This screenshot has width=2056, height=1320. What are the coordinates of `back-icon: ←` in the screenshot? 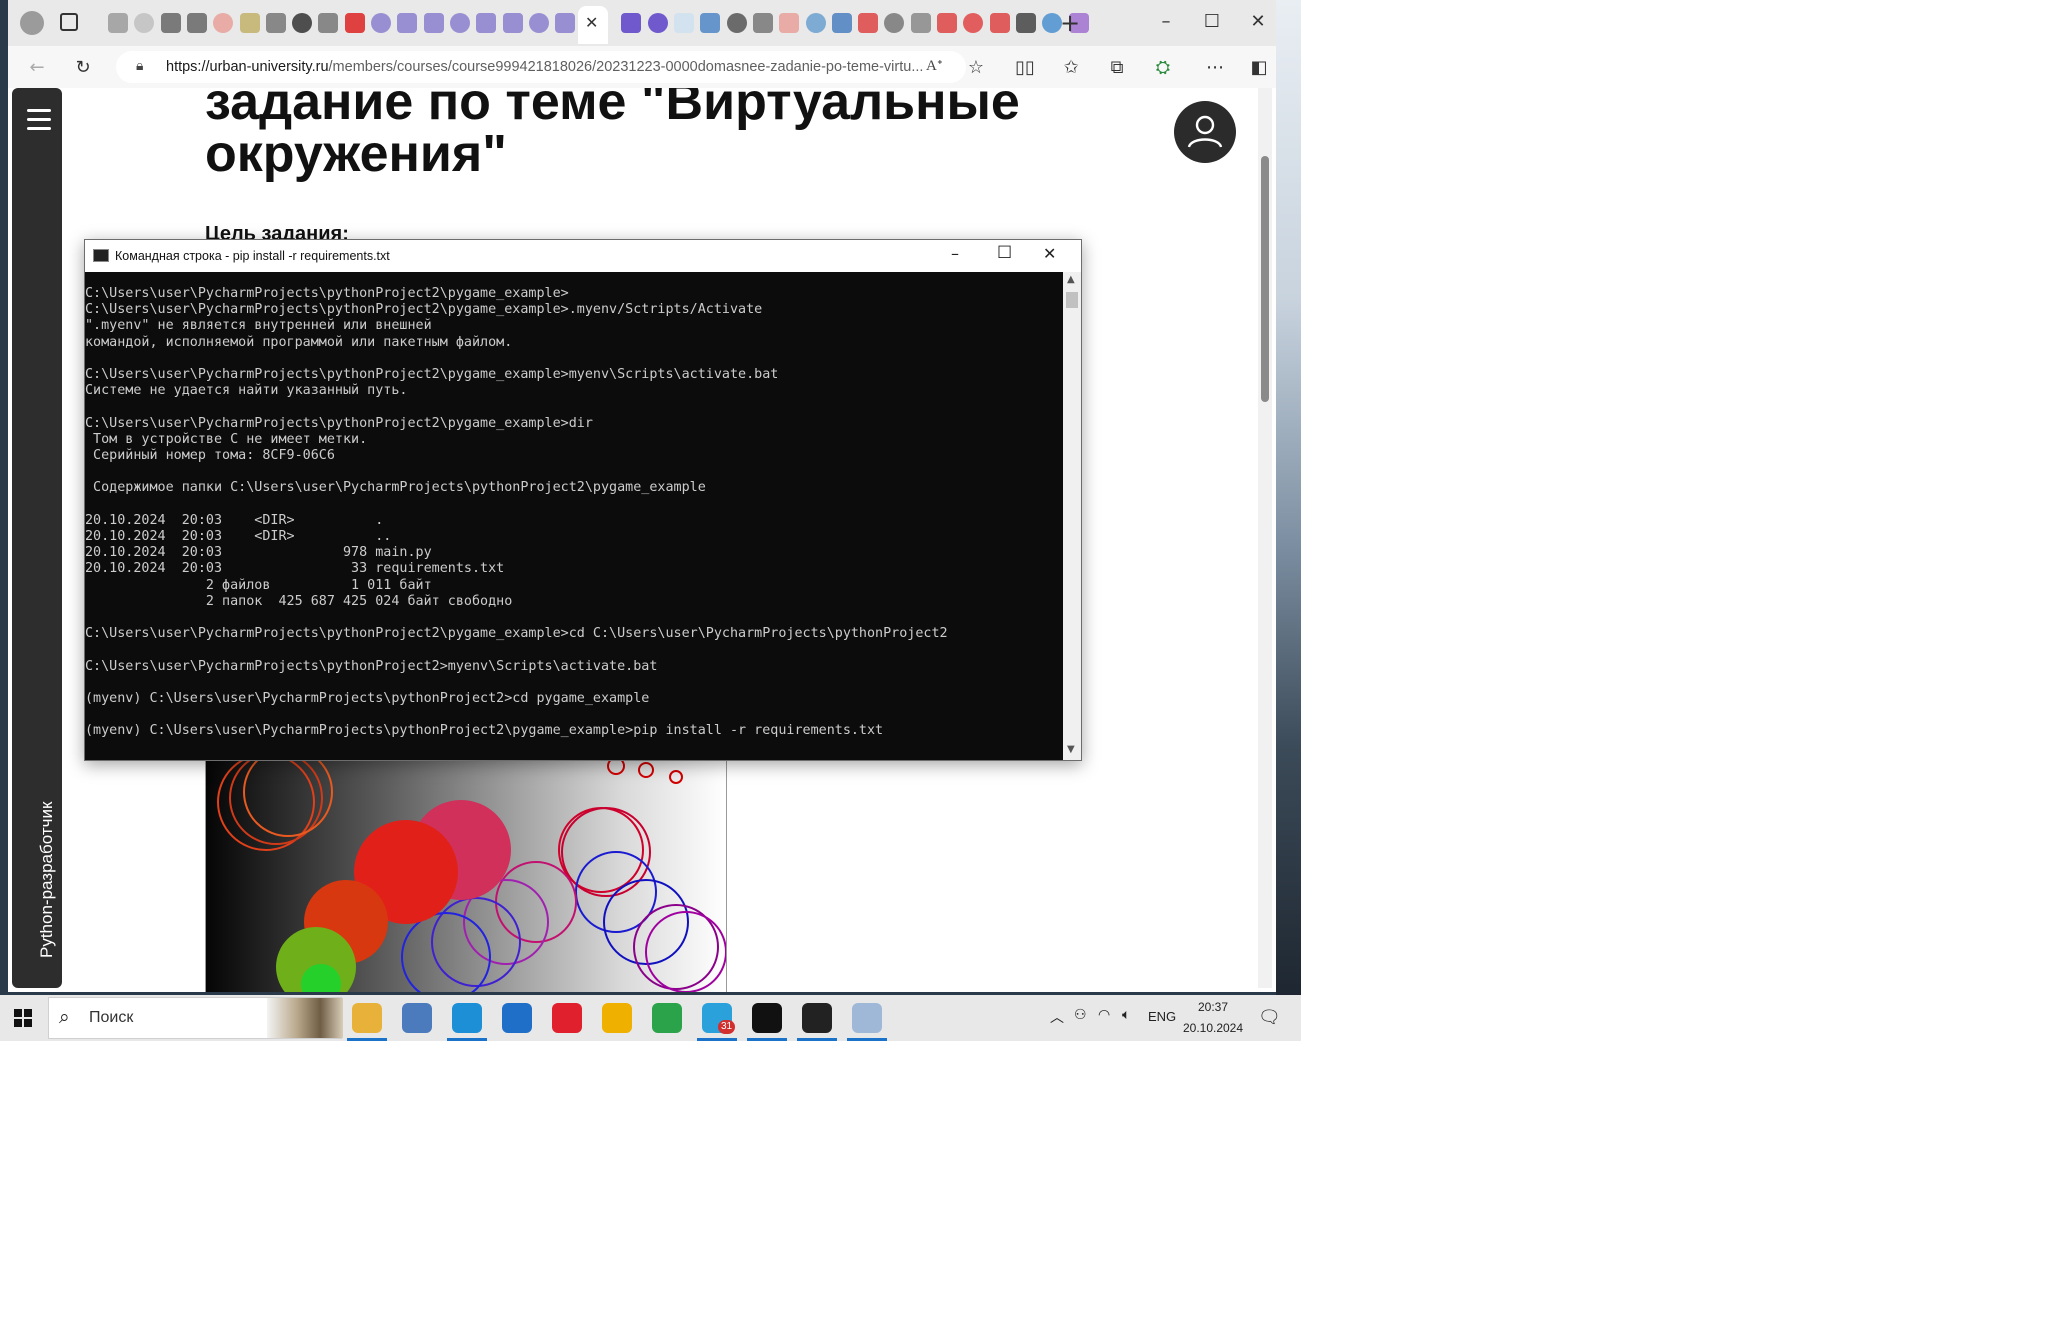 It's located at (37, 68).